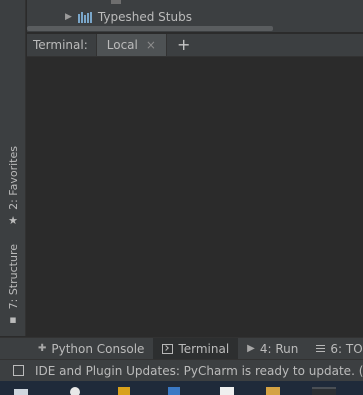 The width and height of the screenshot is (363, 395). Describe the element at coordinates (42, 348) in the screenshot. I see `python-icon: ✚` at that location.